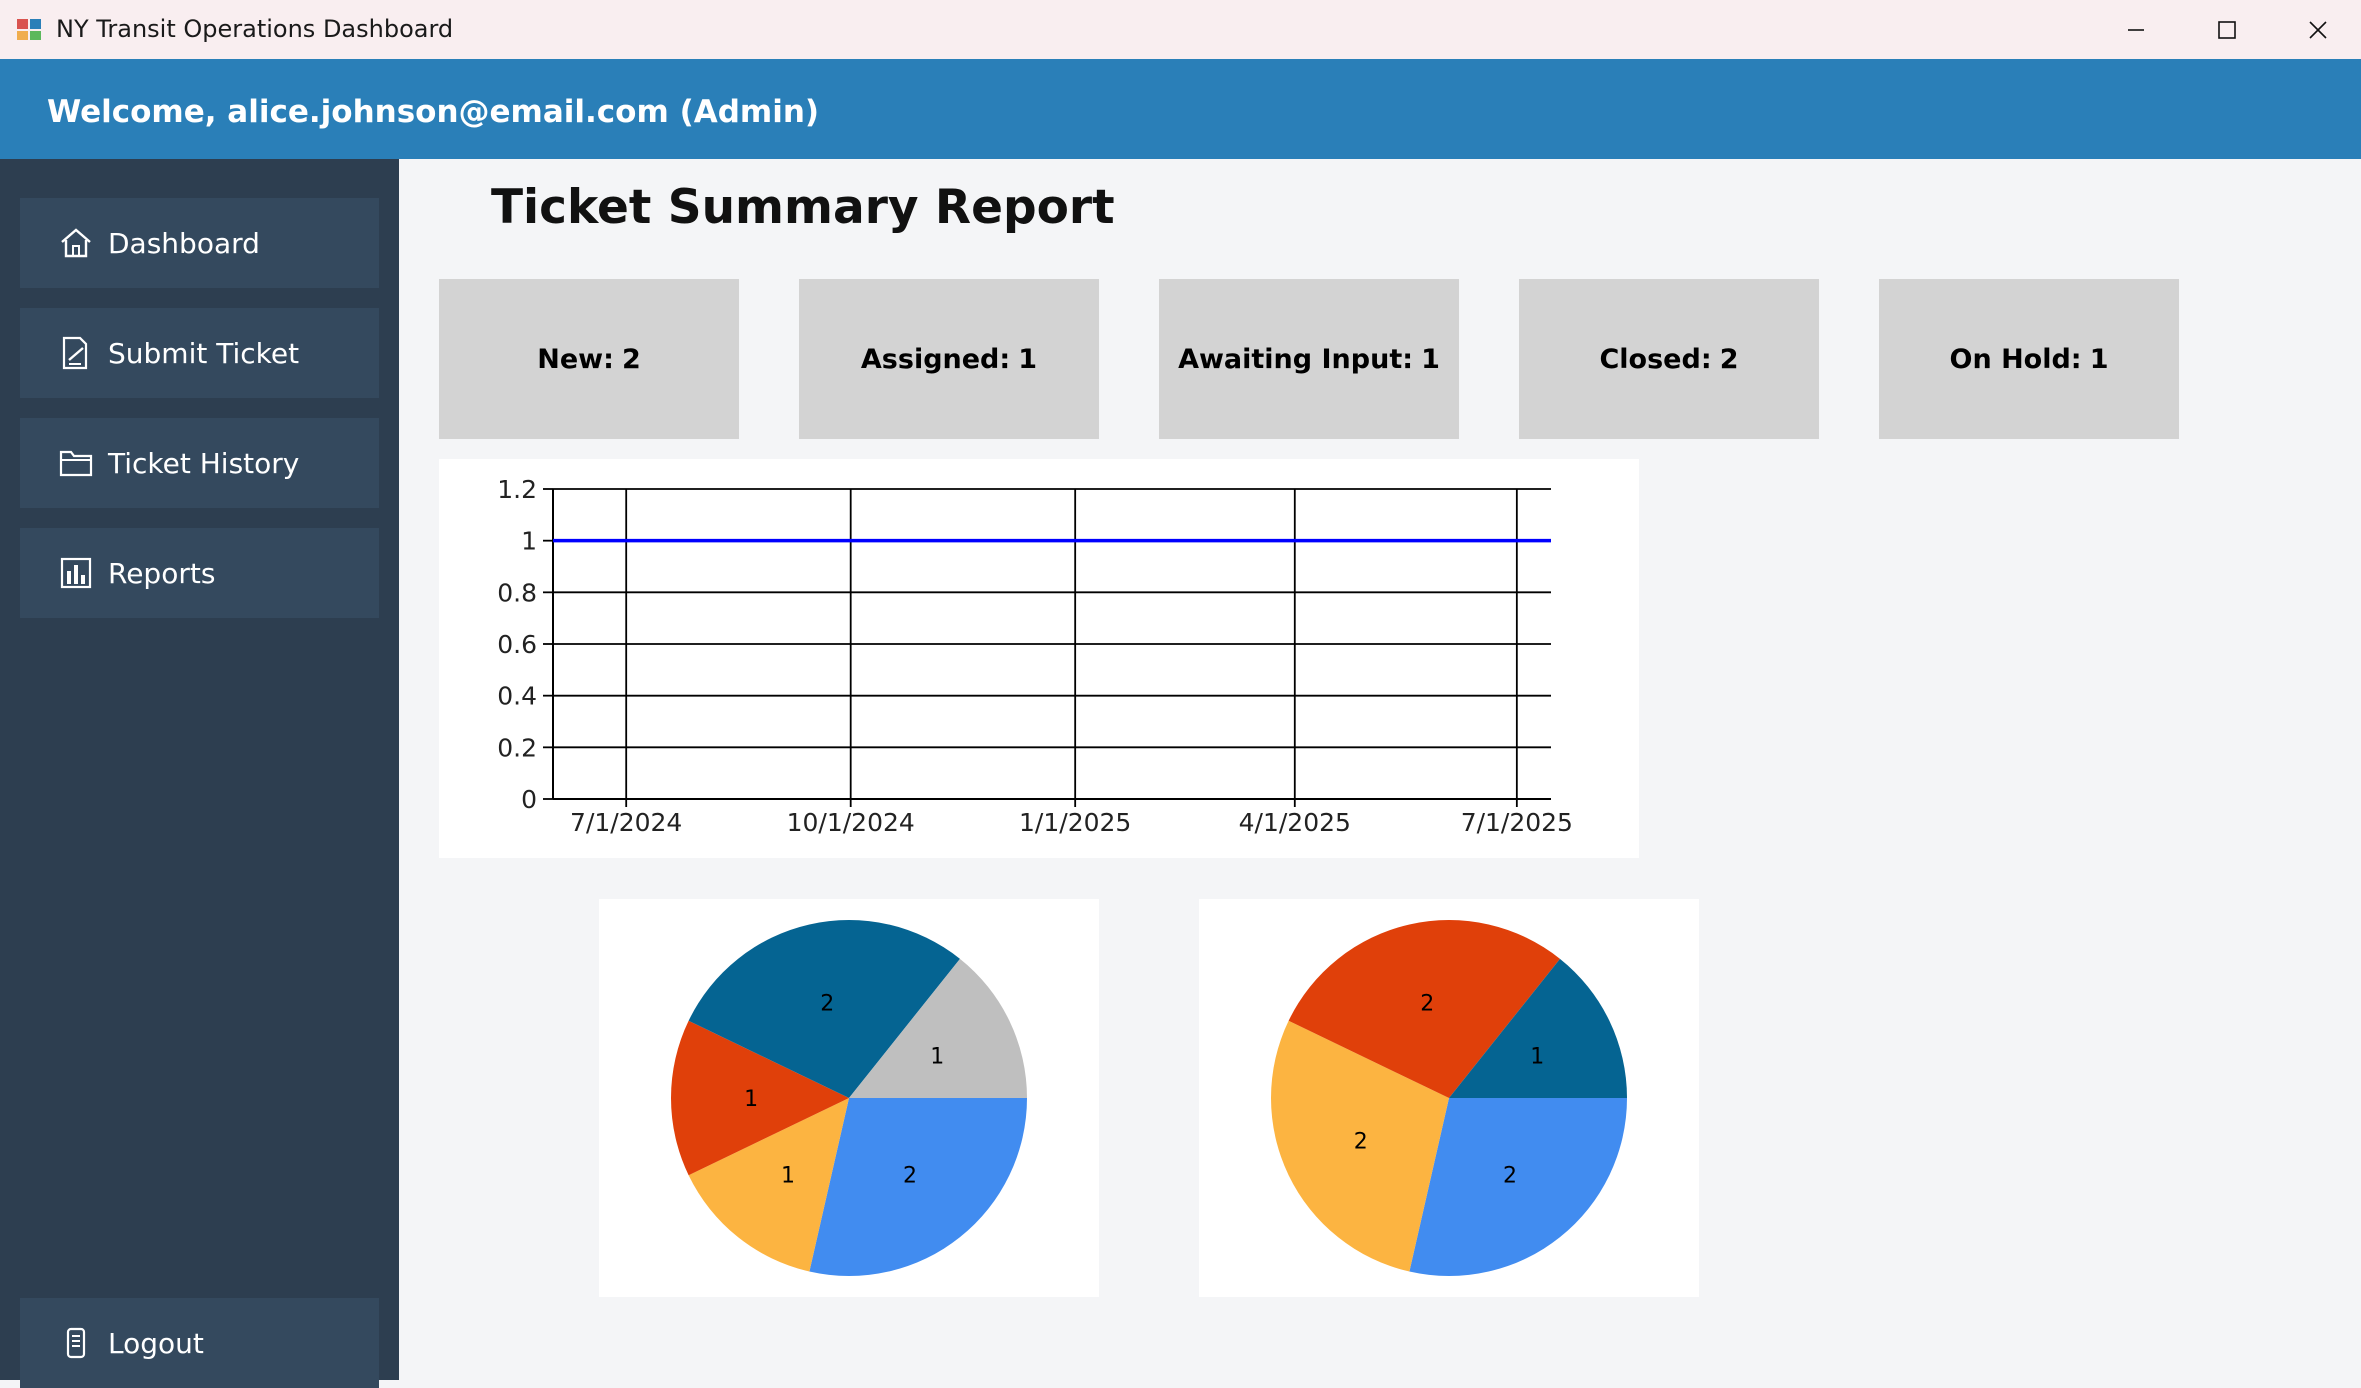 The width and height of the screenshot is (2361, 1388). Describe the element at coordinates (433, 112) in the screenshot. I see `welcome-text: Welcome, alice.johnson@email.com (Admin)` at that location.